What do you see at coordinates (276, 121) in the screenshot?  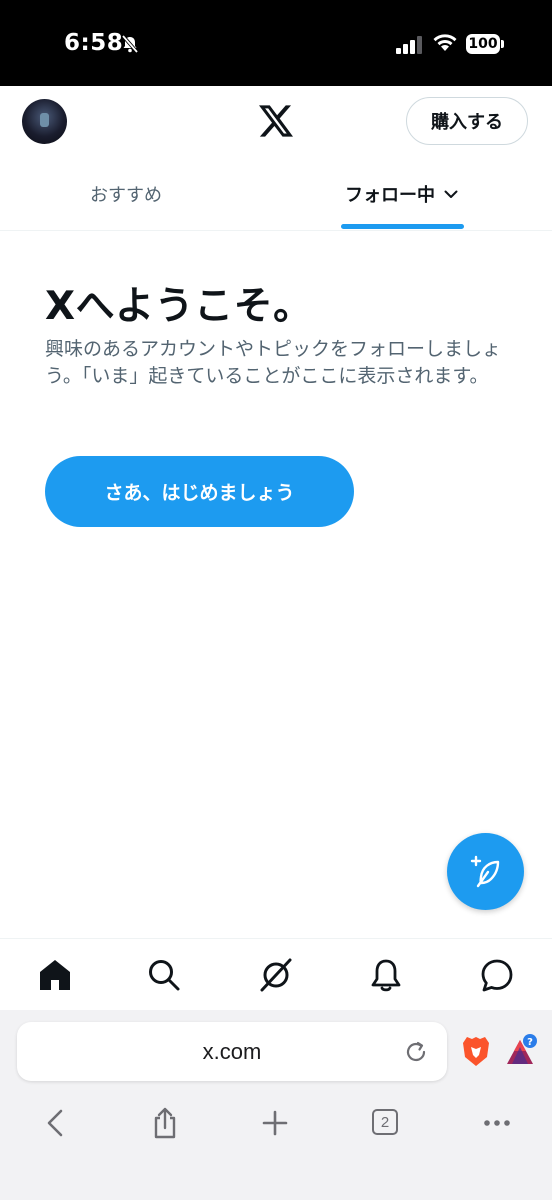 I see `x-logo-icon` at bounding box center [276, 121].